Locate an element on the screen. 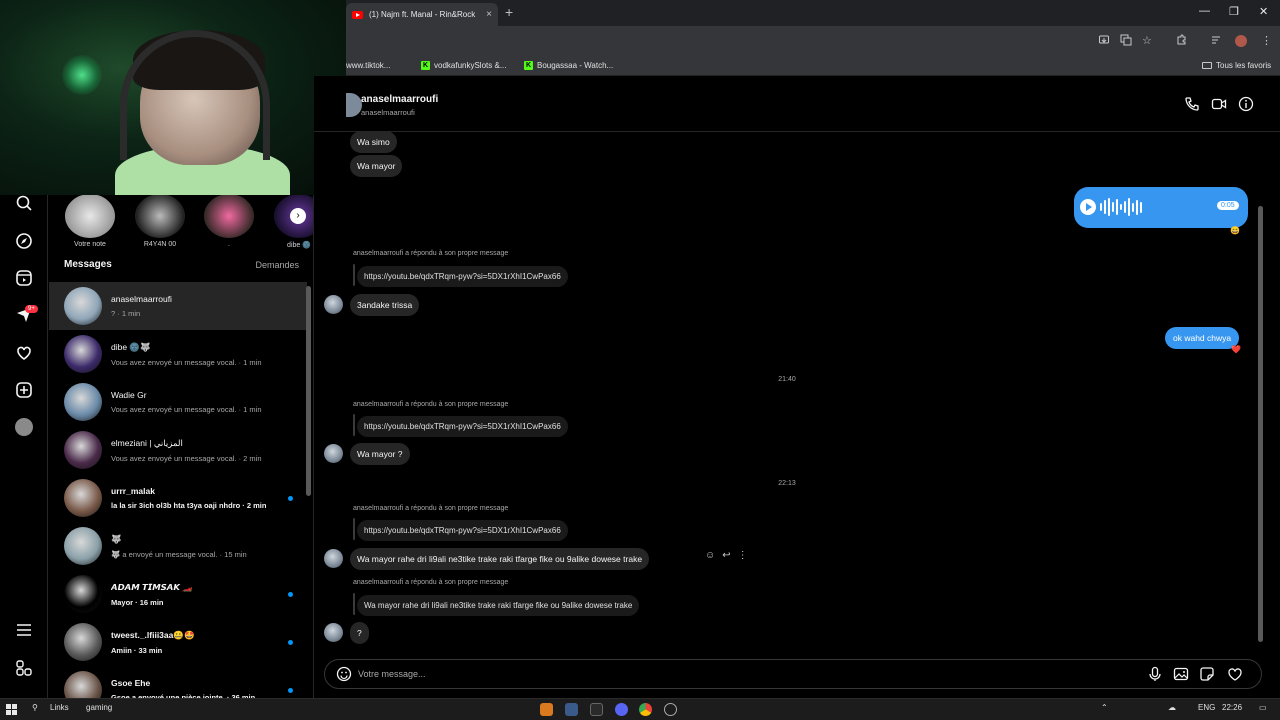 The image size is (1280, 720). conversation-item: tweest._.lfiii3aa🤐🤩 Amiin · 33 min is located at coordinates (178, 642).